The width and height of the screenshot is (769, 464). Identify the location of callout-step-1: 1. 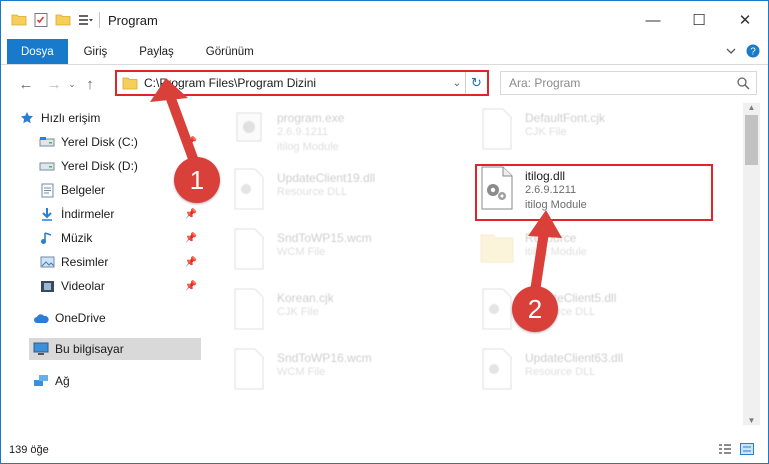
(197, 180).